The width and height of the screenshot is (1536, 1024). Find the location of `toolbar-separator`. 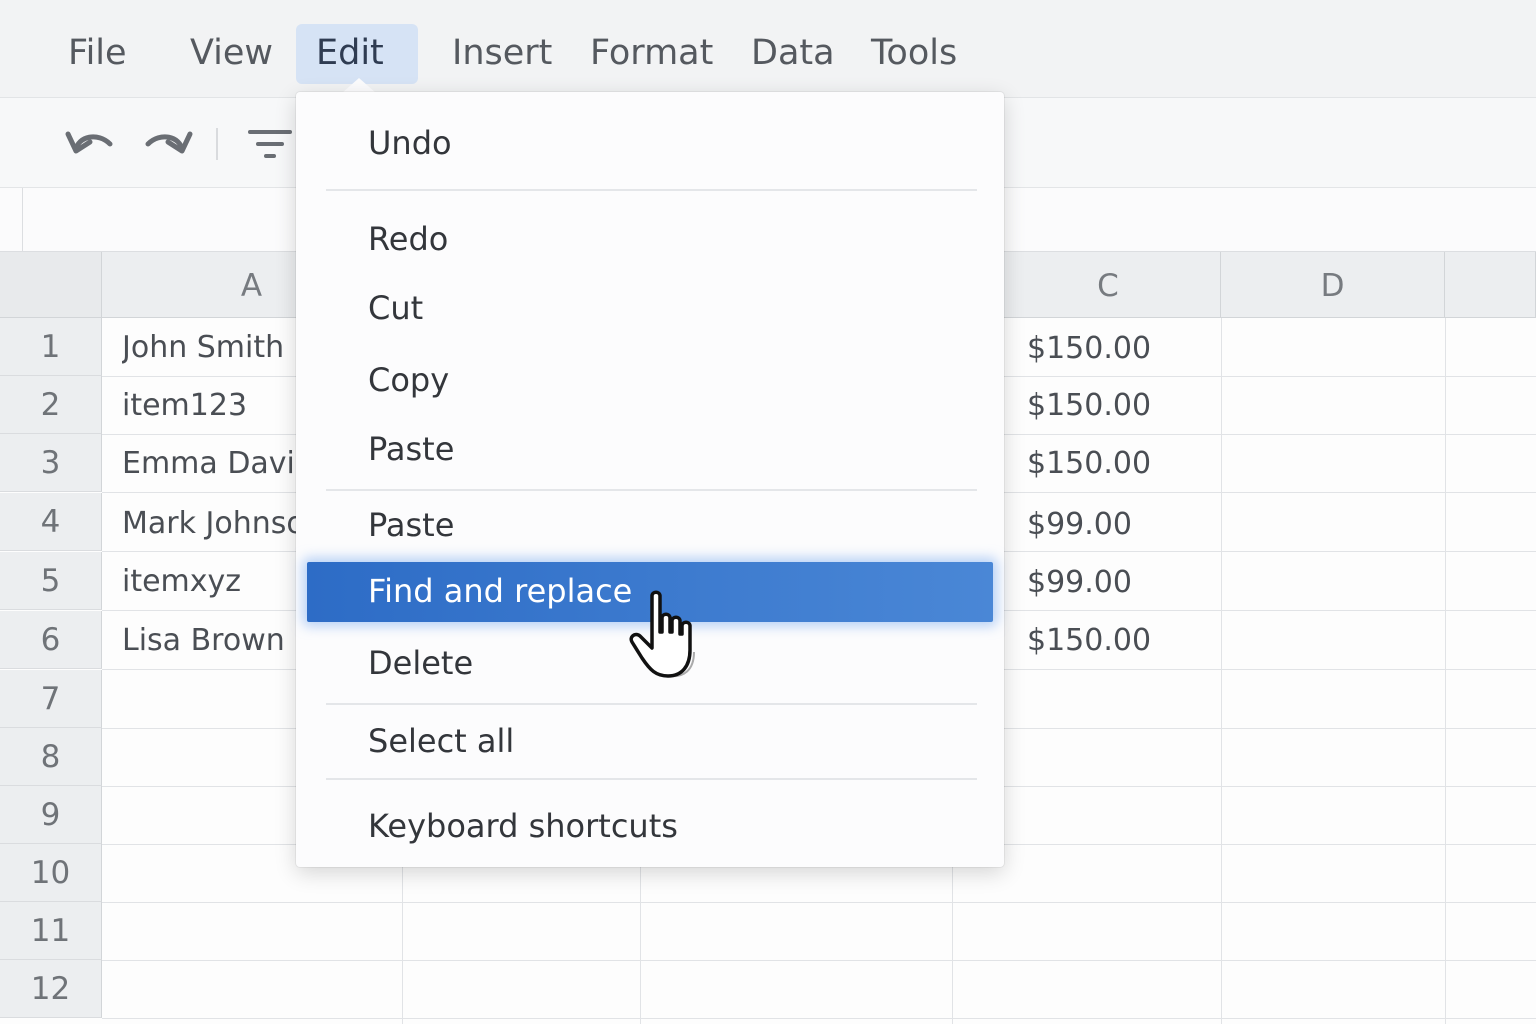

toolbar-separator is located at coordinates (217, 144).